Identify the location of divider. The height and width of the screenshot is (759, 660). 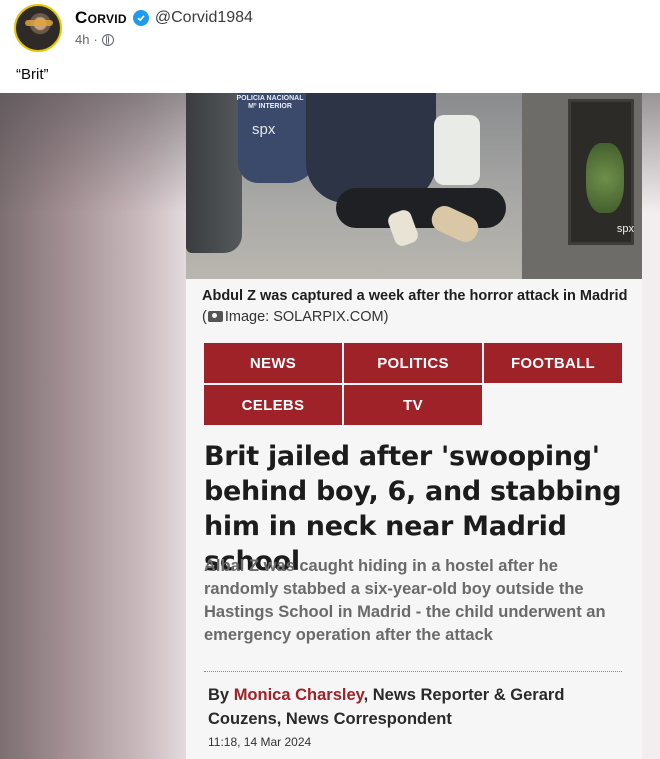
(413, 671).